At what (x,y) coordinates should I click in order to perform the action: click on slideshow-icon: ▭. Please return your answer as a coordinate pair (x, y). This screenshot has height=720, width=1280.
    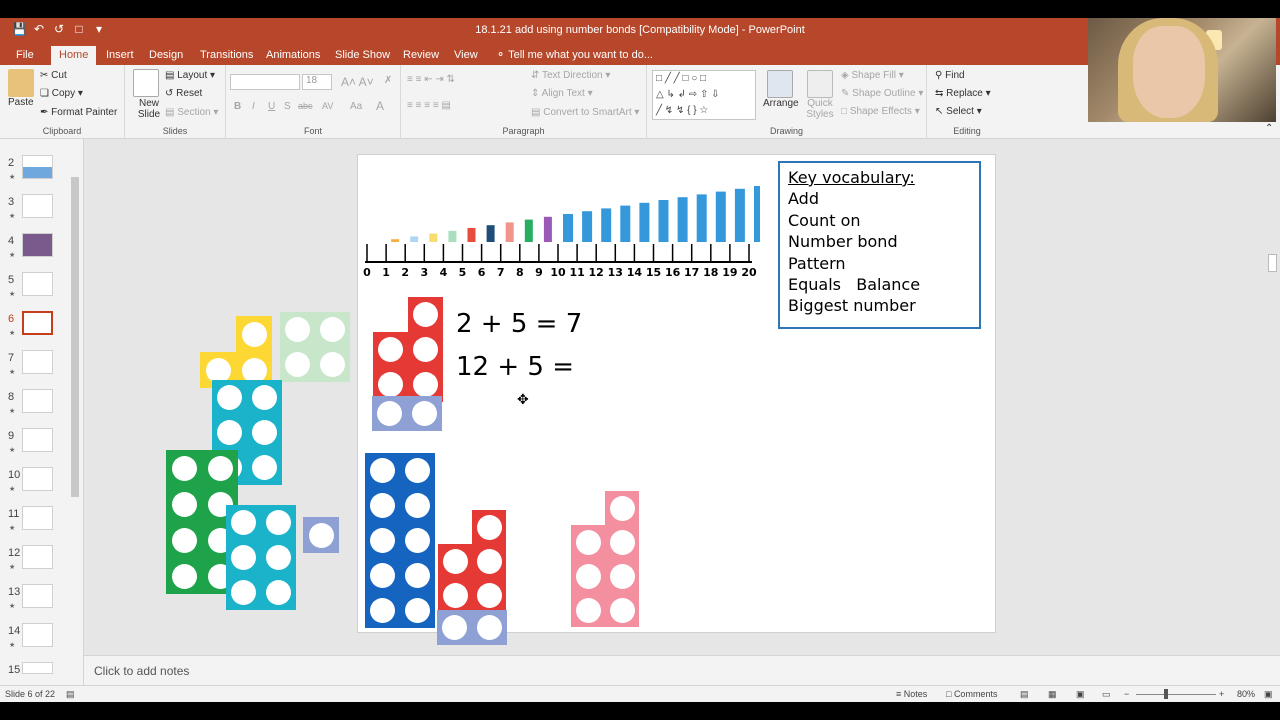
    Looking at the image, I should click on (1106, 694).